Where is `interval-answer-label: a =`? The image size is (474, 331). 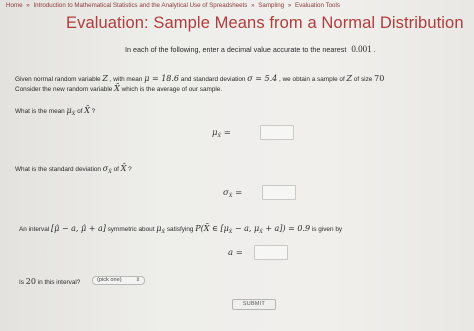
interval-answer-label: a = is located at coordinates (235, 253).